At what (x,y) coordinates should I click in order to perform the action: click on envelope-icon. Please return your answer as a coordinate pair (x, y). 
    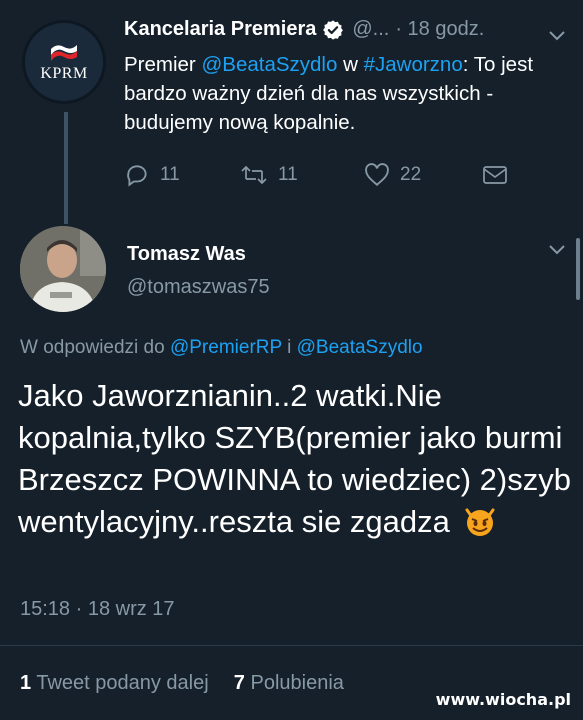
    Looking at the image, I should click on (495, 175).